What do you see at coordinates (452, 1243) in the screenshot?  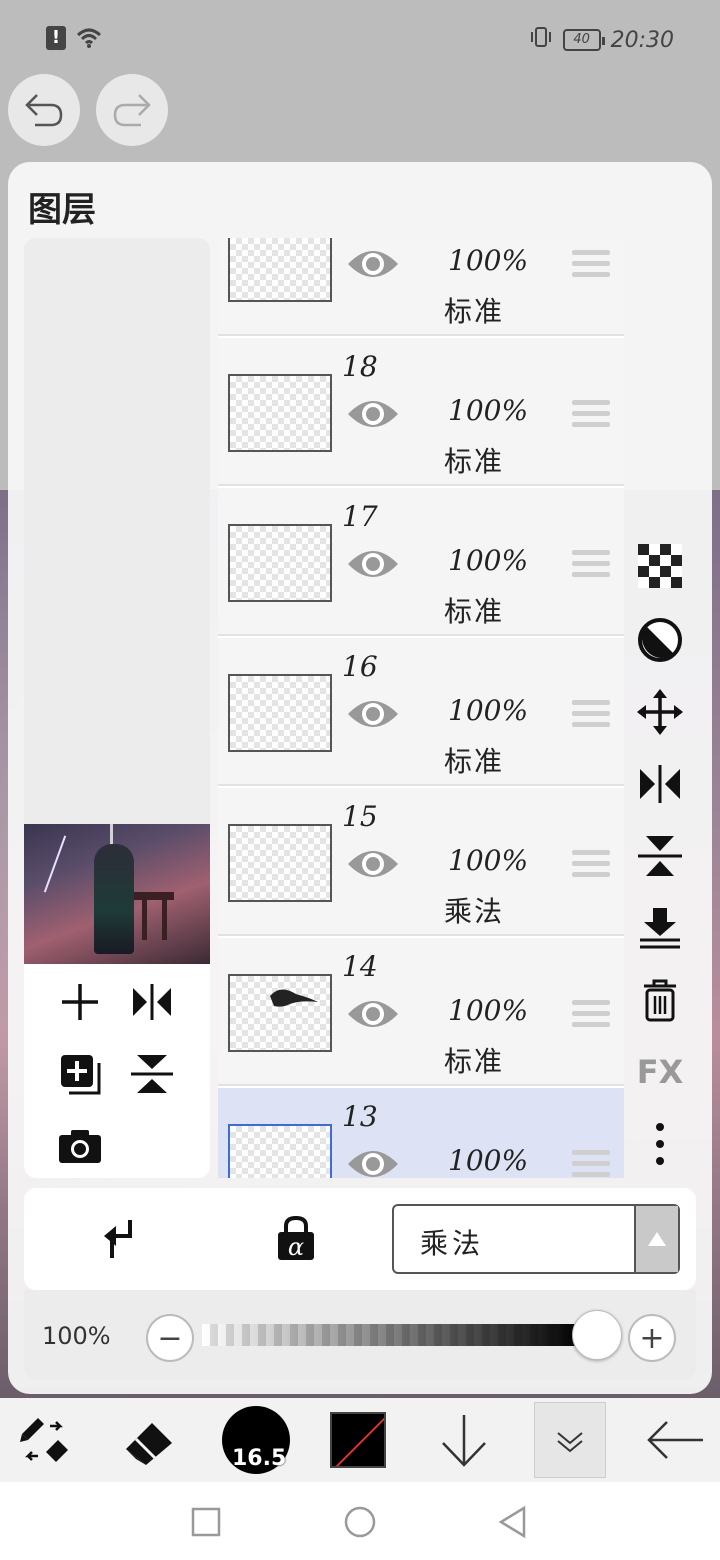 I see `blend-mode-value: 乘法` at bounding box center [452, 1243].